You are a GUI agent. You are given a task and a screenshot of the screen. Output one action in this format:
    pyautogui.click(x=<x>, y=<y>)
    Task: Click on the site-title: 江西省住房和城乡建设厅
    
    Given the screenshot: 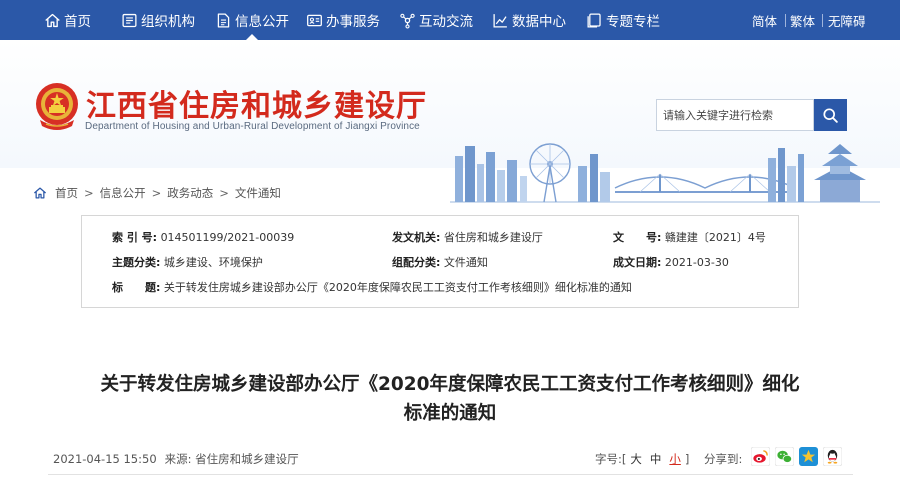 What is the action you would take?
    pyautogui.click(x=256, y=106)
    